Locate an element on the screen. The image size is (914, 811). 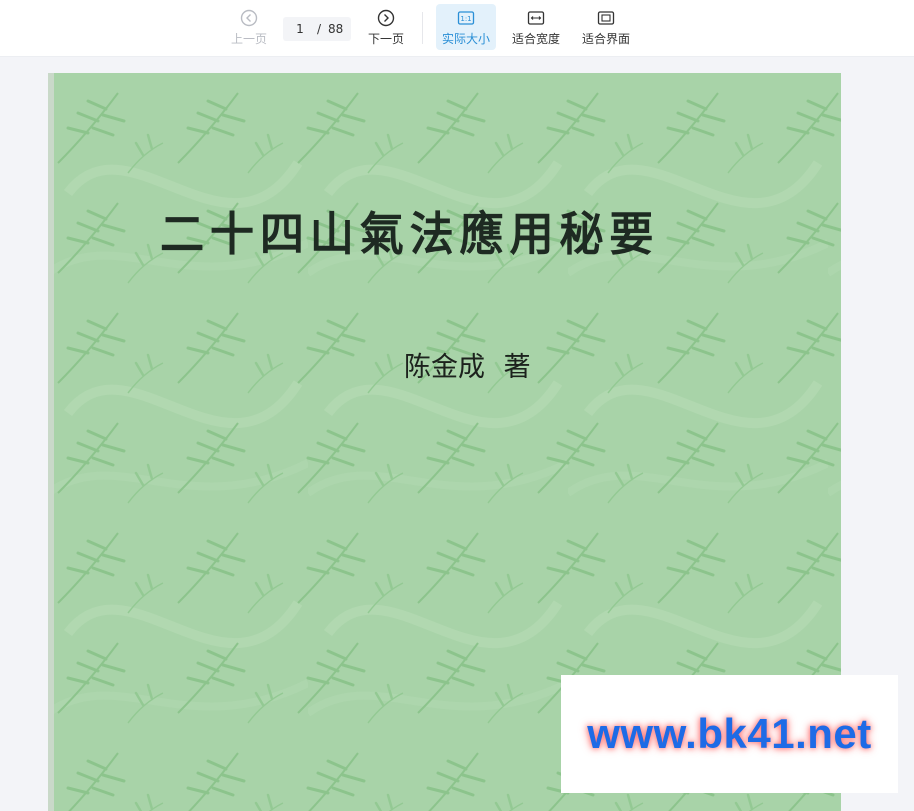
fit-screen-label: 适合界面 is located at coordinates (605, 39).